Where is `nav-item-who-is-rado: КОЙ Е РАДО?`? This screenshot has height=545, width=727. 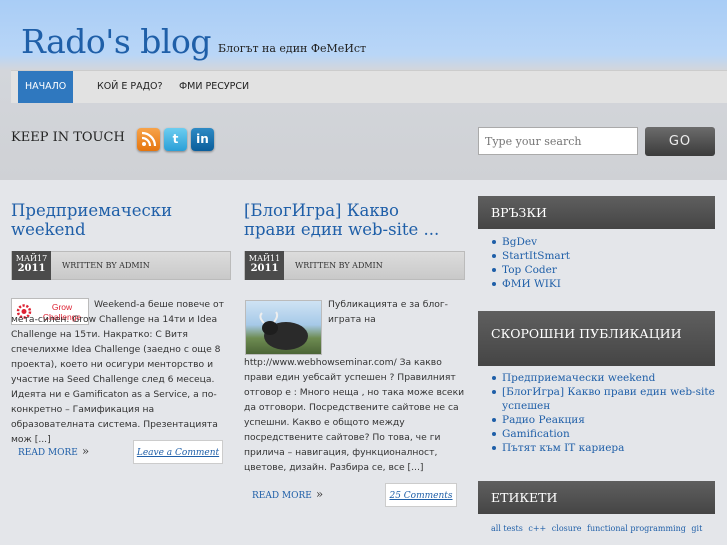
nav-item-who-is-rado: КОЙ Е РАДО? is located at coordinates (130, 87).